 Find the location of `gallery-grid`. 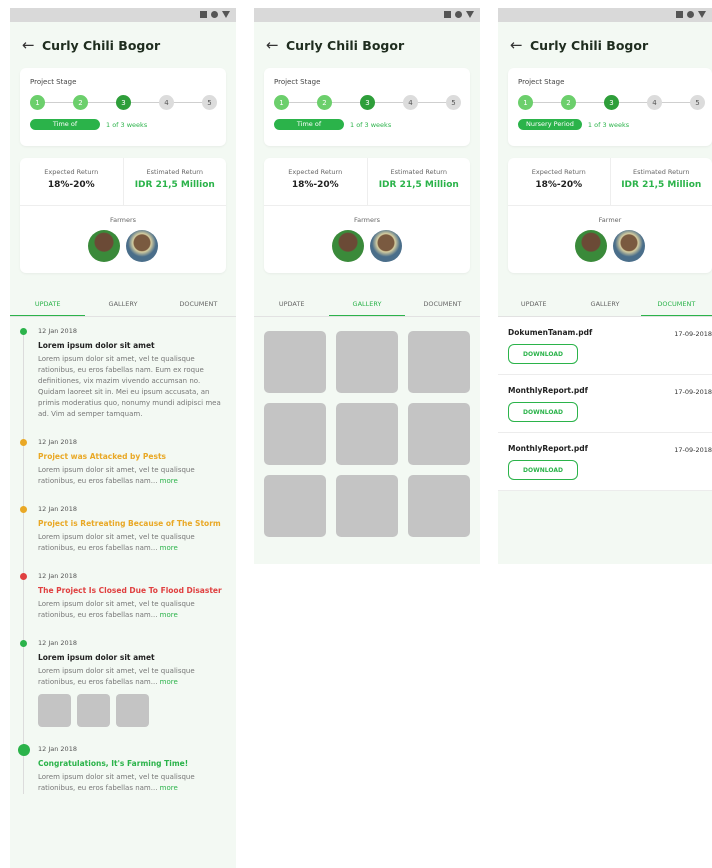

gallery-grid is located at coordinates (367, 427).